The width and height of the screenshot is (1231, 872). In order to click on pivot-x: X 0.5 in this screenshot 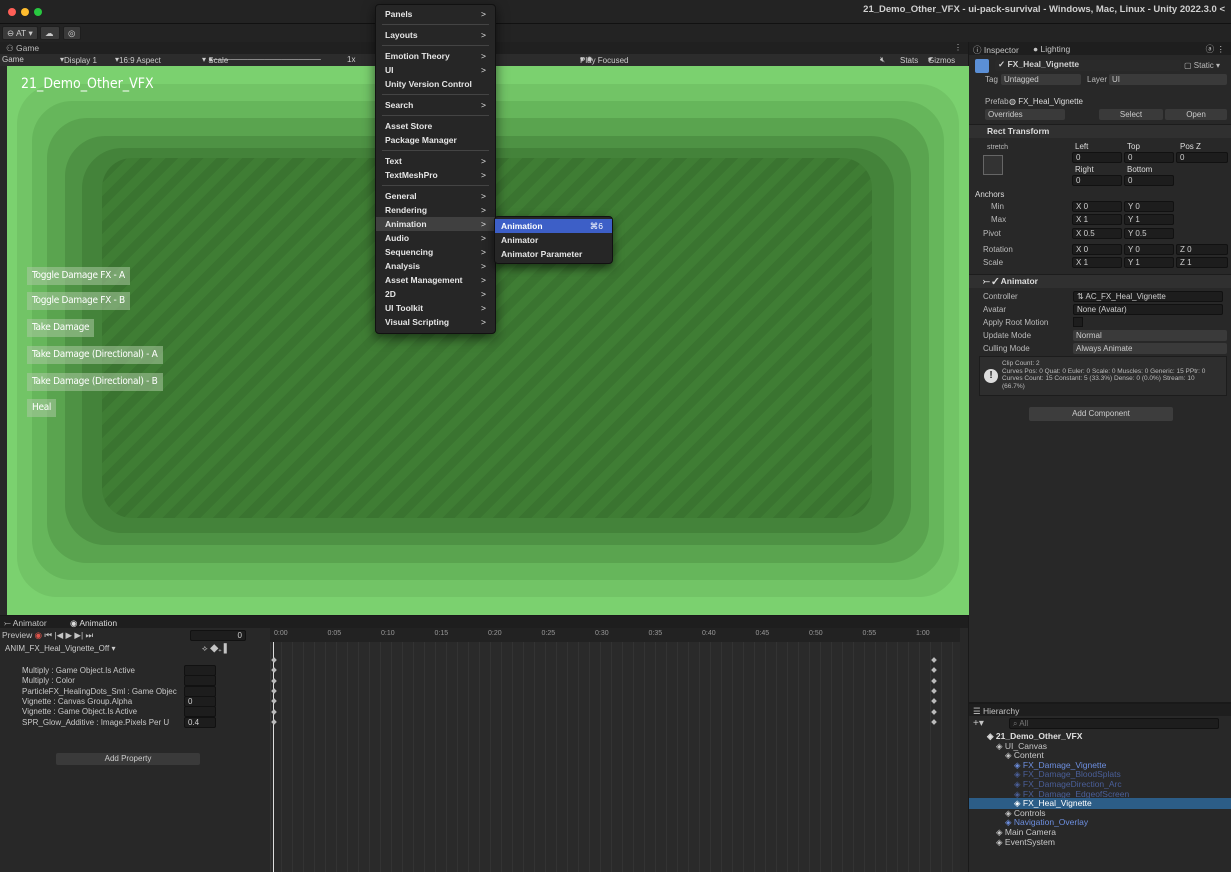, I will do `click(1097, 233)`.